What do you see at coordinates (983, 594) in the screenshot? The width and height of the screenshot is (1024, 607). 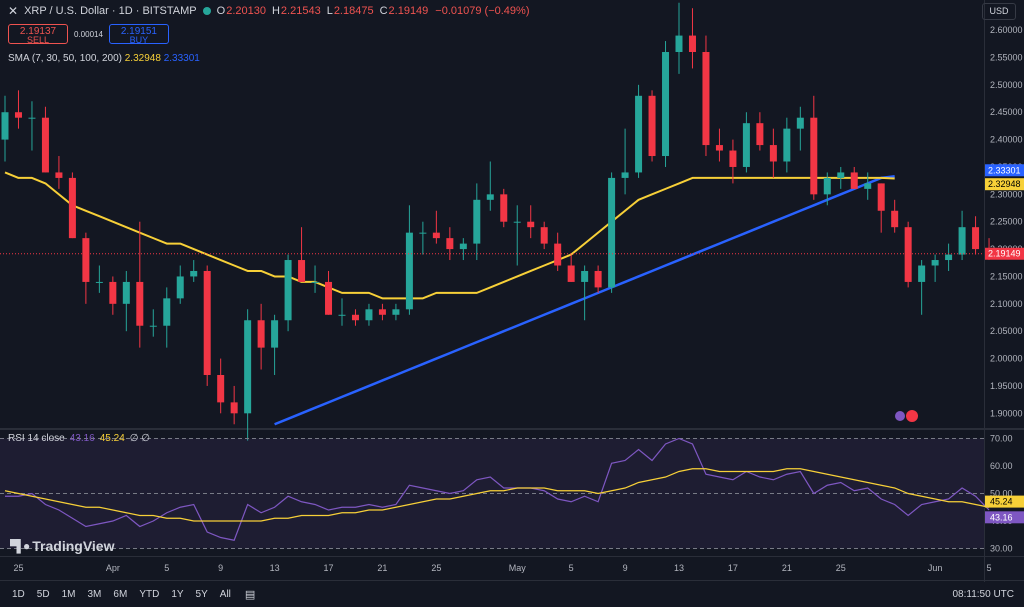 I see `clock: 08:11:50 UTC` at bounding box center [983, 594].